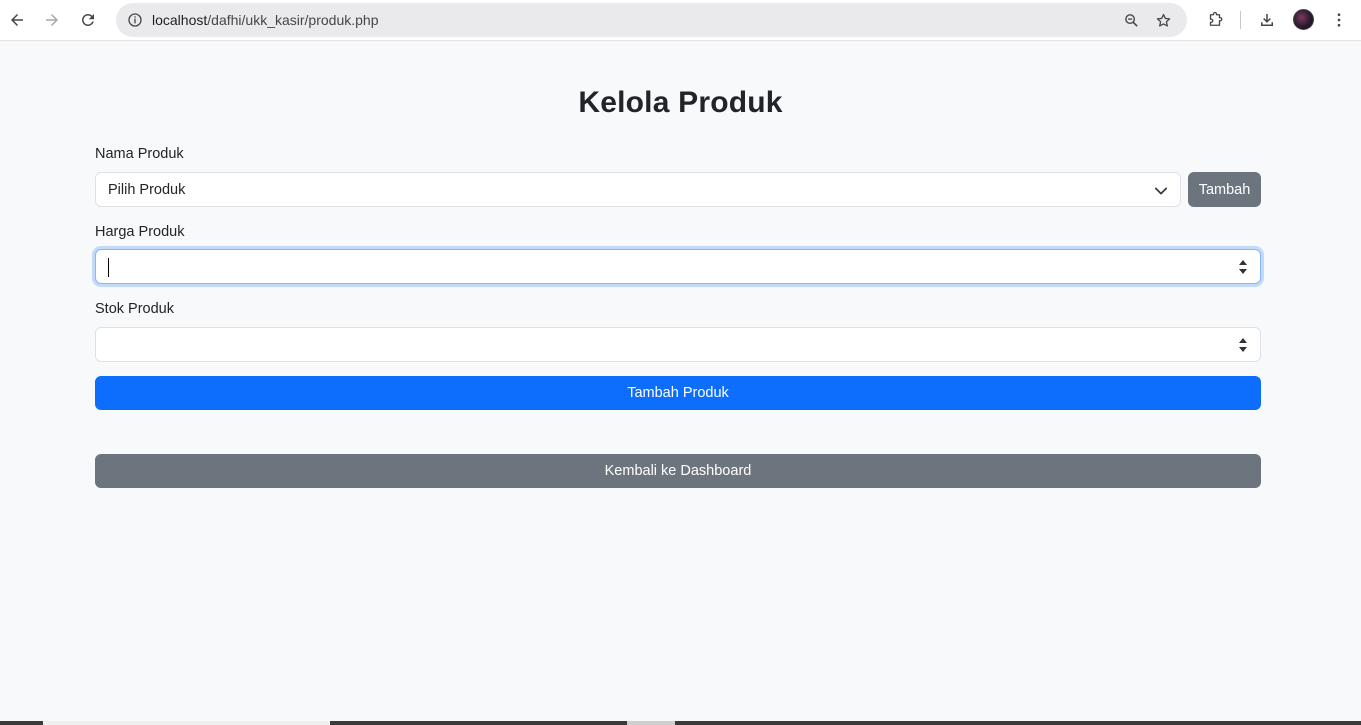 This screenshot has height=725, width=1361. Describe the element at coordinates (1163, 20) in the screenshot. I see `star-icon` at that location.